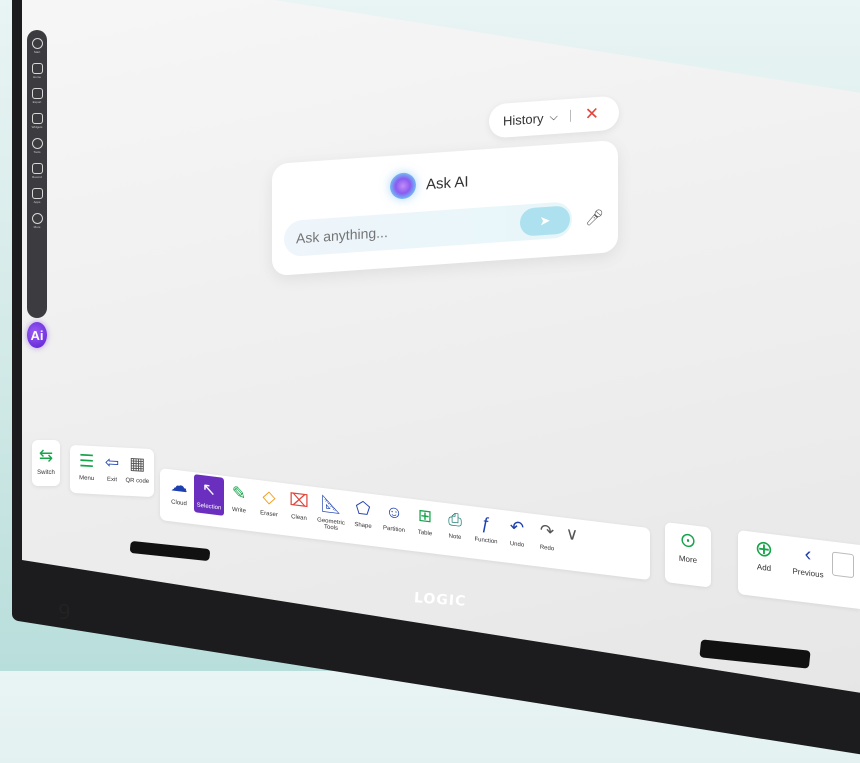 The height and width of the screenshot is (763, 860). What do you see at coordinates (363, 525) in the screenshot?
I see `shape-label: Shape` at bounding box center [363, 525].